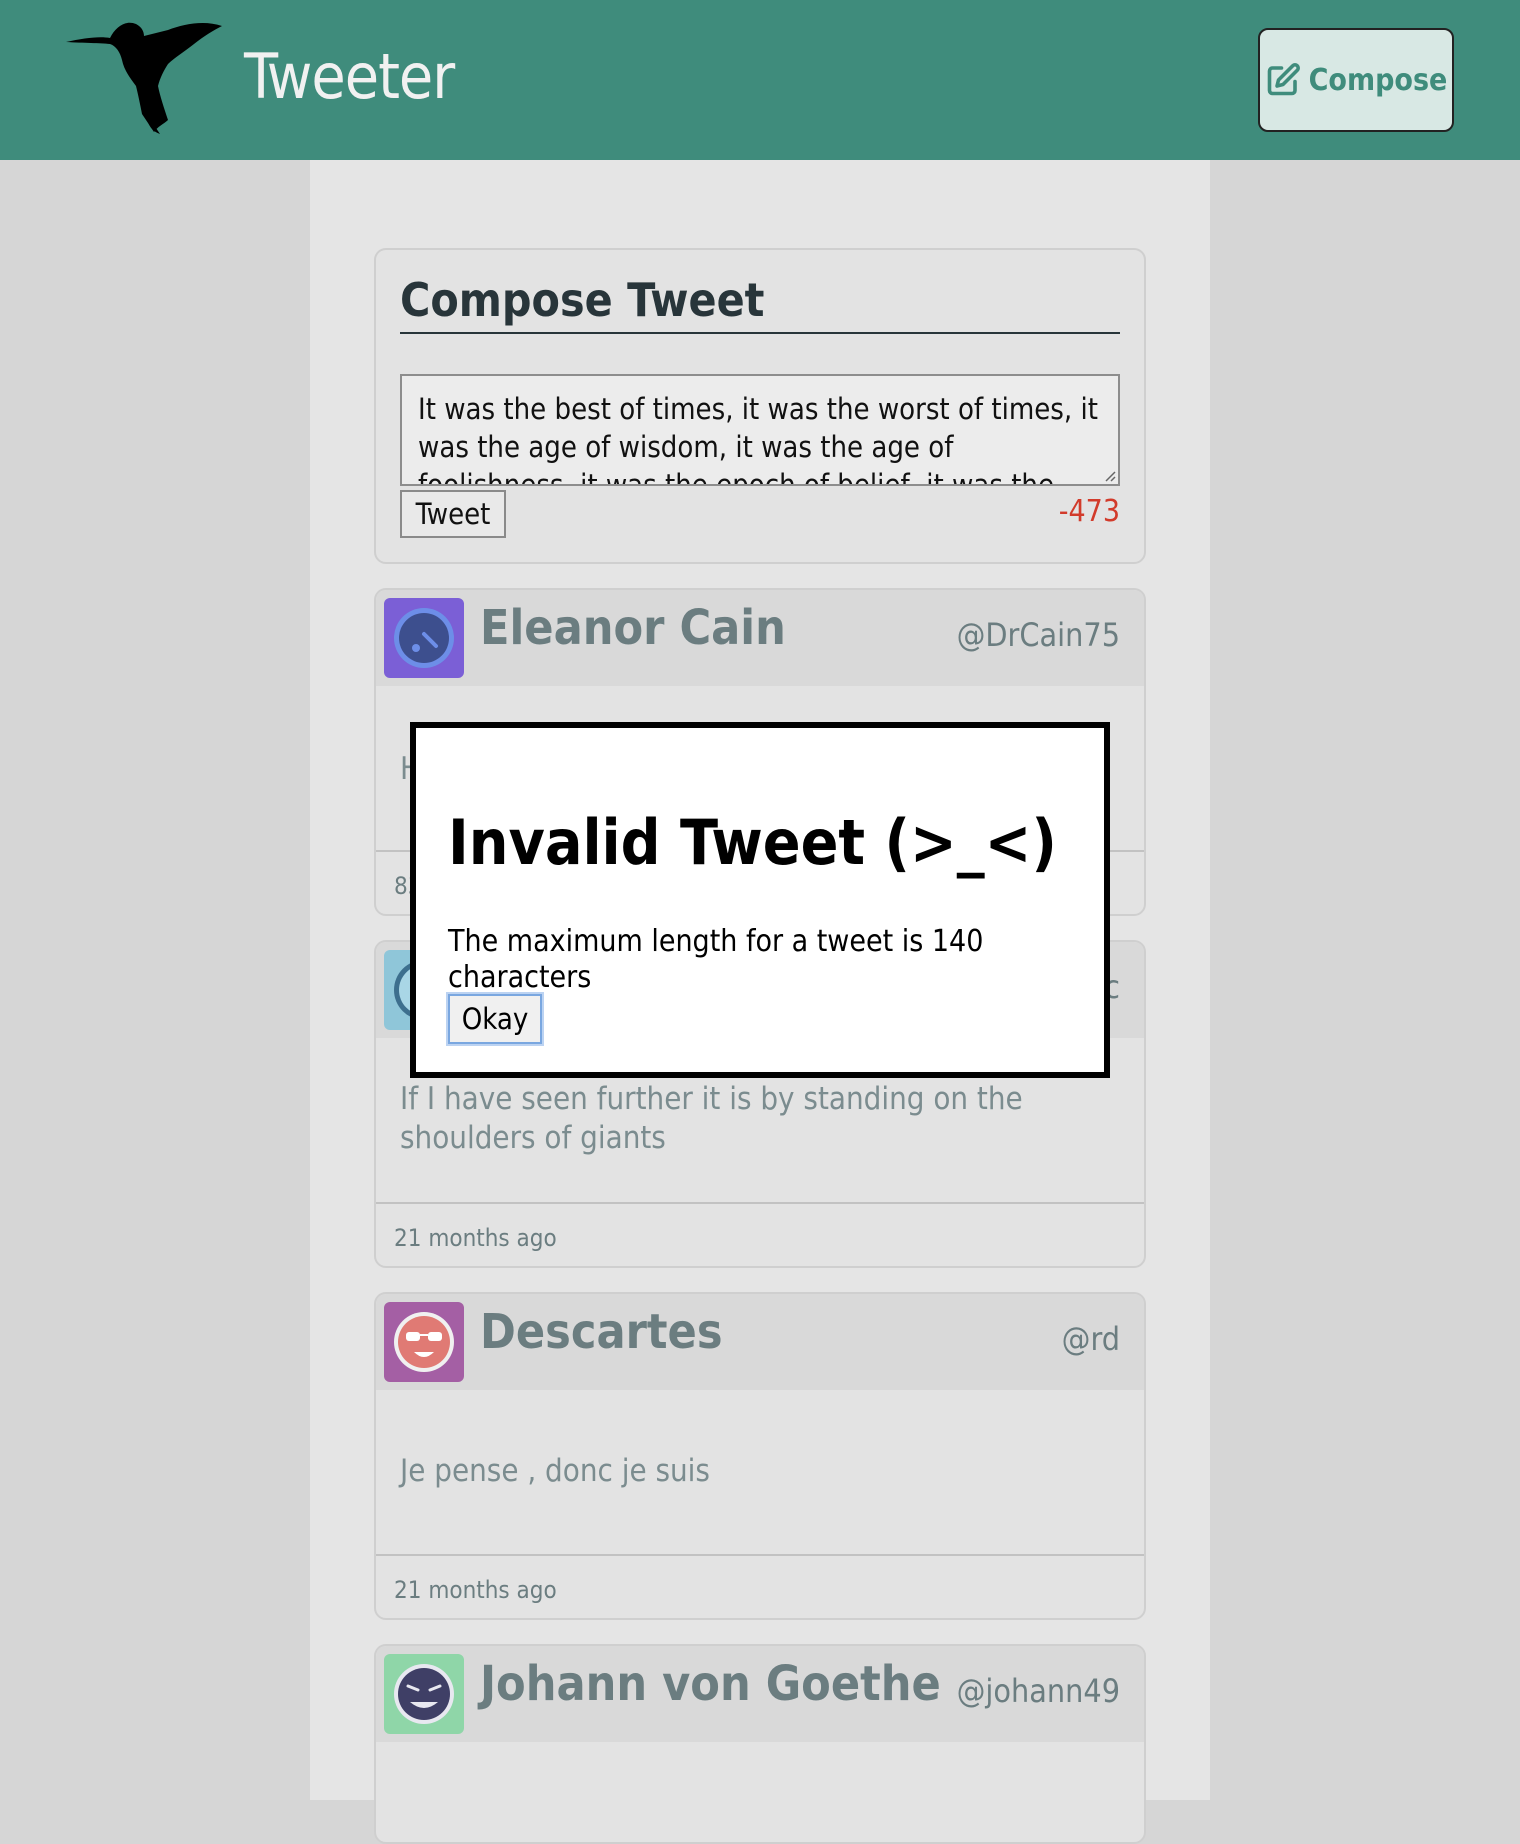 Image resolution: width=1520 pixels, height=1844 pixels. What do you see at coordinates (1378, 80) in the screenshot?
I see `compose-button-label: Compose` at bounding box center [1378, 80].